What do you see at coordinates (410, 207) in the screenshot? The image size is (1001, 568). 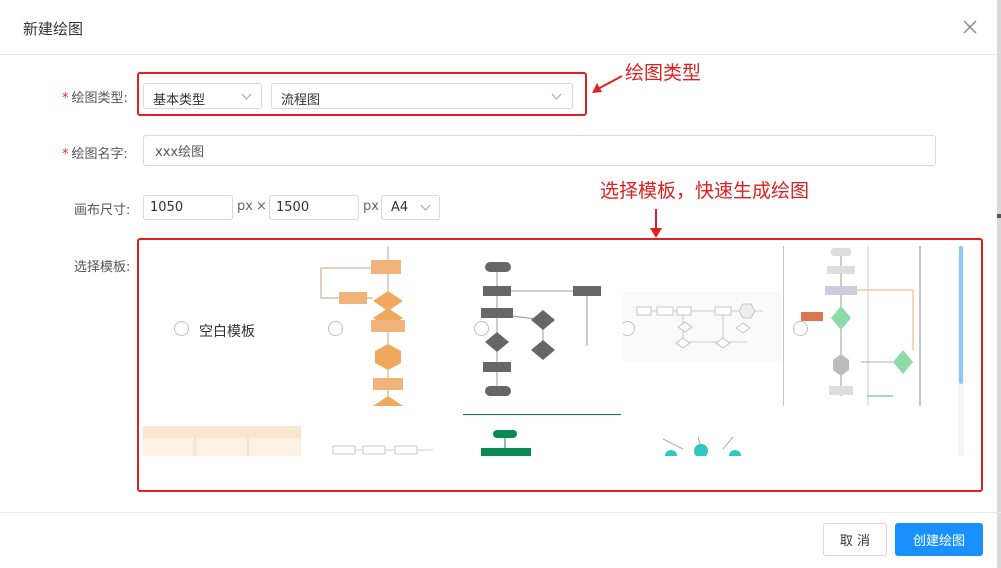 I see `paper-size-select: A4` at bounding box center [410, 207].